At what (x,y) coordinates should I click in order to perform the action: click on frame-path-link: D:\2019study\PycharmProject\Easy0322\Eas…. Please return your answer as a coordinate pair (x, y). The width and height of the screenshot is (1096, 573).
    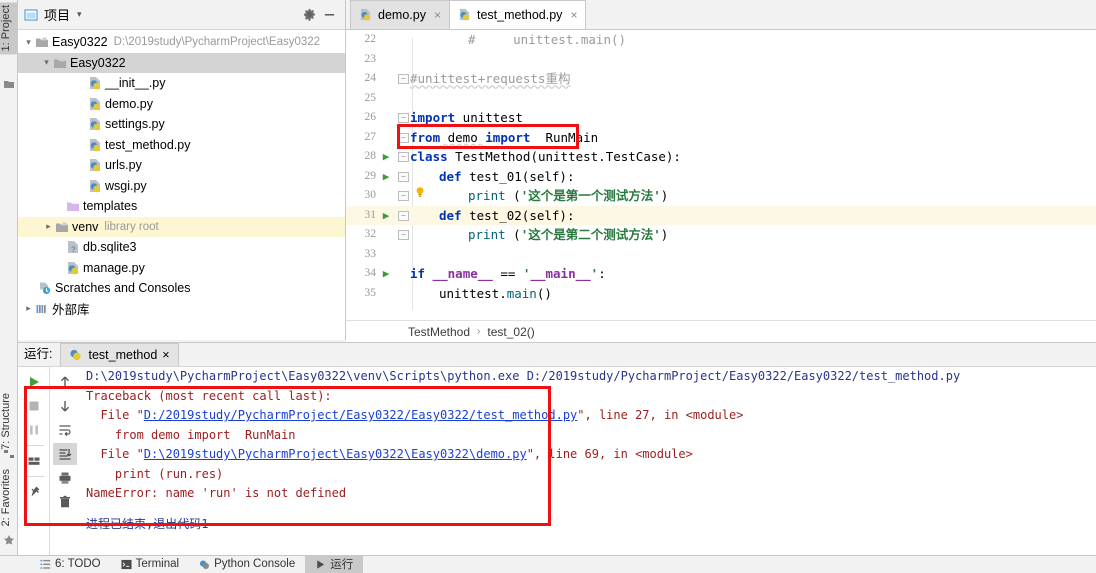
    Looking at the image, I should click on (335, 454).